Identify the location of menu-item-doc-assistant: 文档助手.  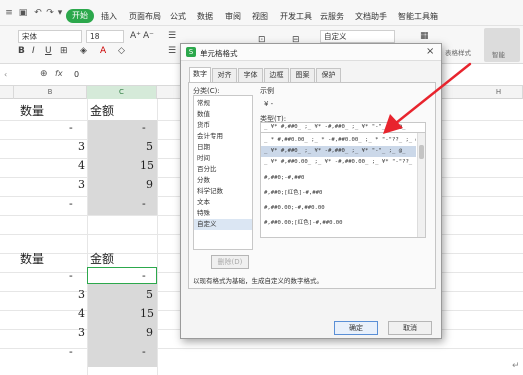
(371, 16).